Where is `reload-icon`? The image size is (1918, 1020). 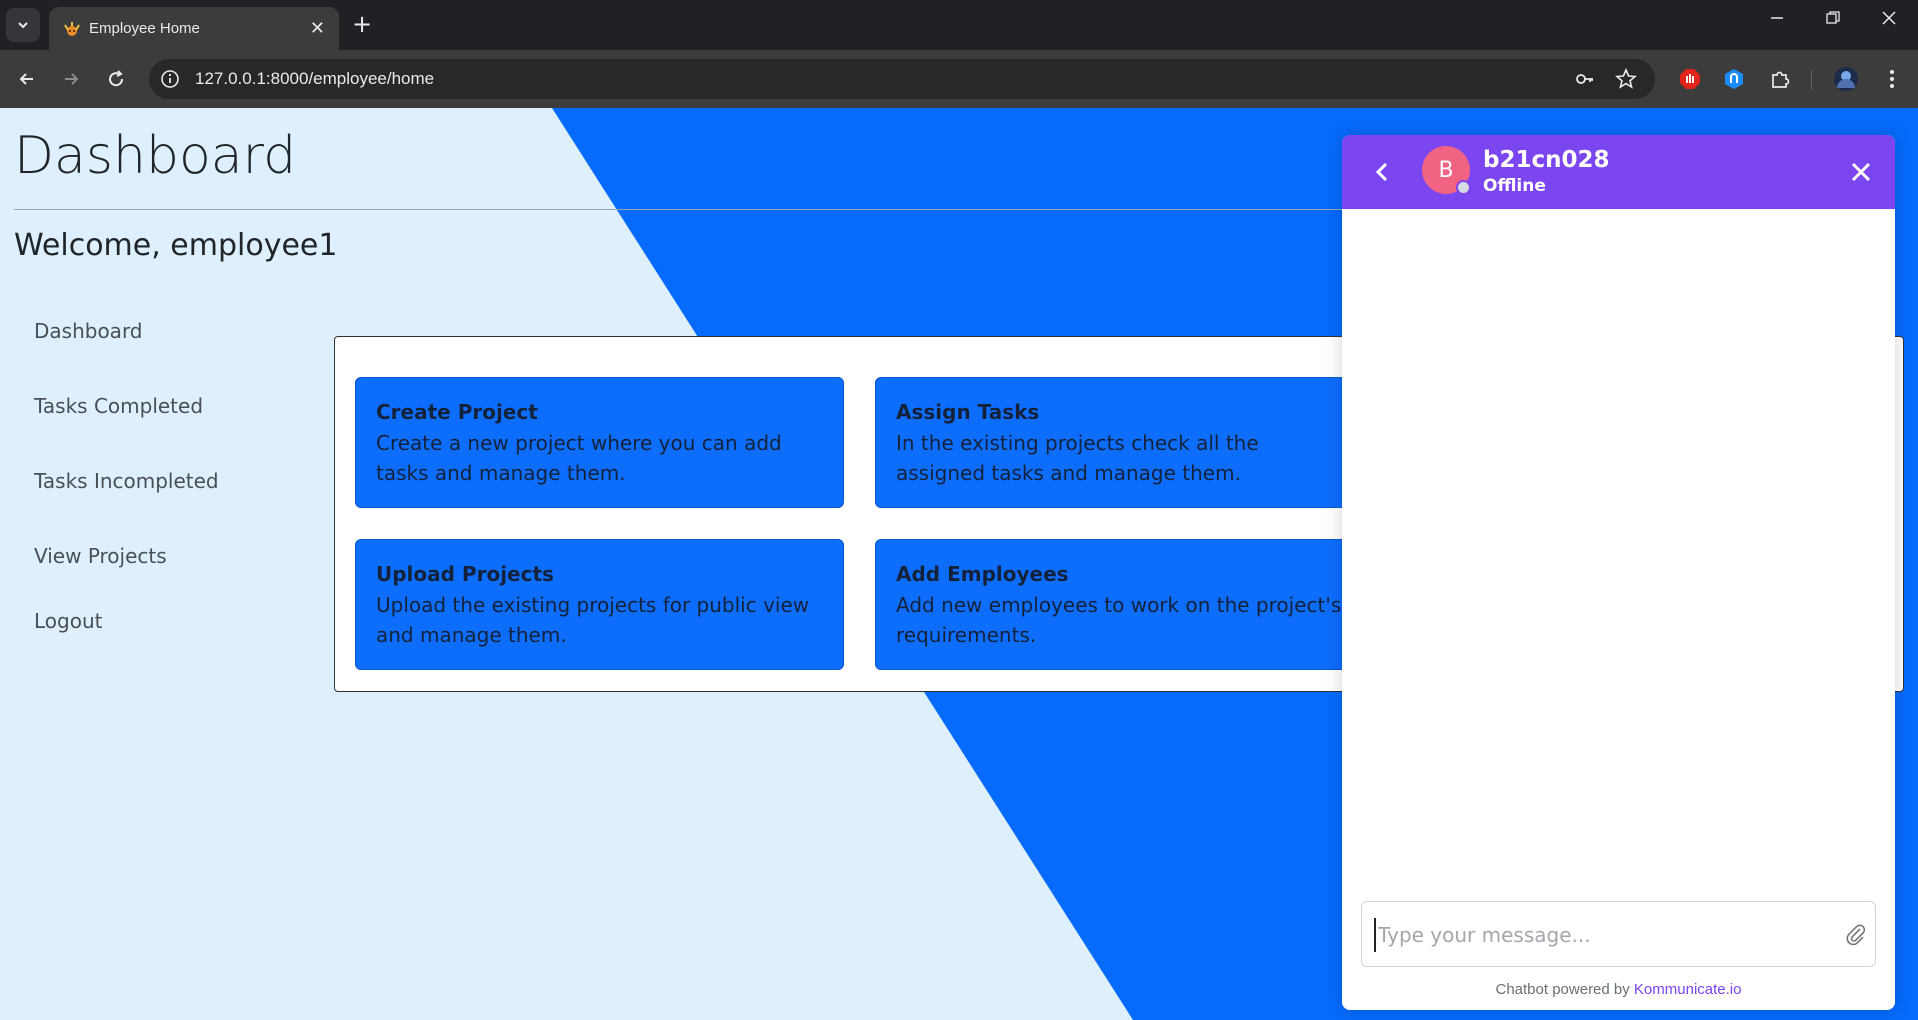 reload-icon is located at coordinates (116, 78).